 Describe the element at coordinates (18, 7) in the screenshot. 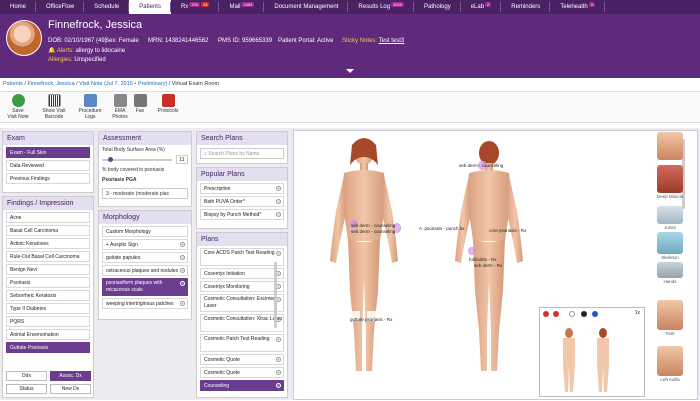

I see `nav-tab-home: Home` at that location.